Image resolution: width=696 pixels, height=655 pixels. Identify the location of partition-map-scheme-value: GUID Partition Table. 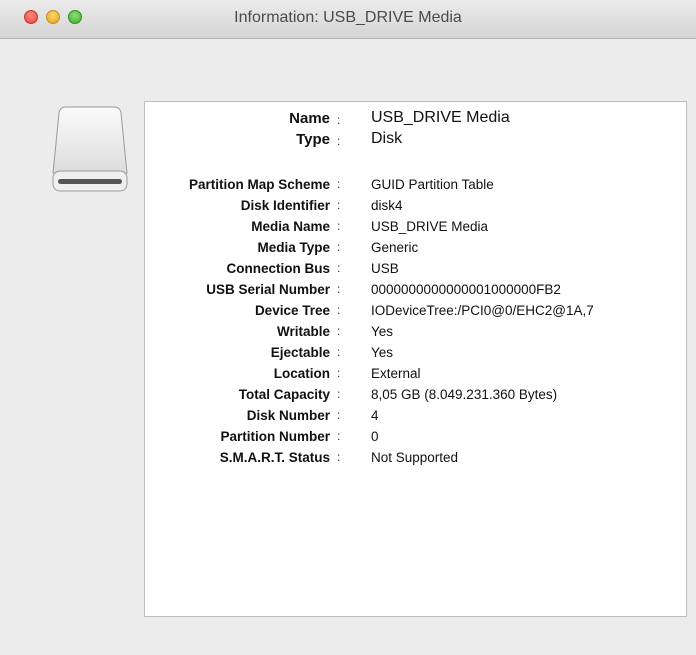
(432, 184).